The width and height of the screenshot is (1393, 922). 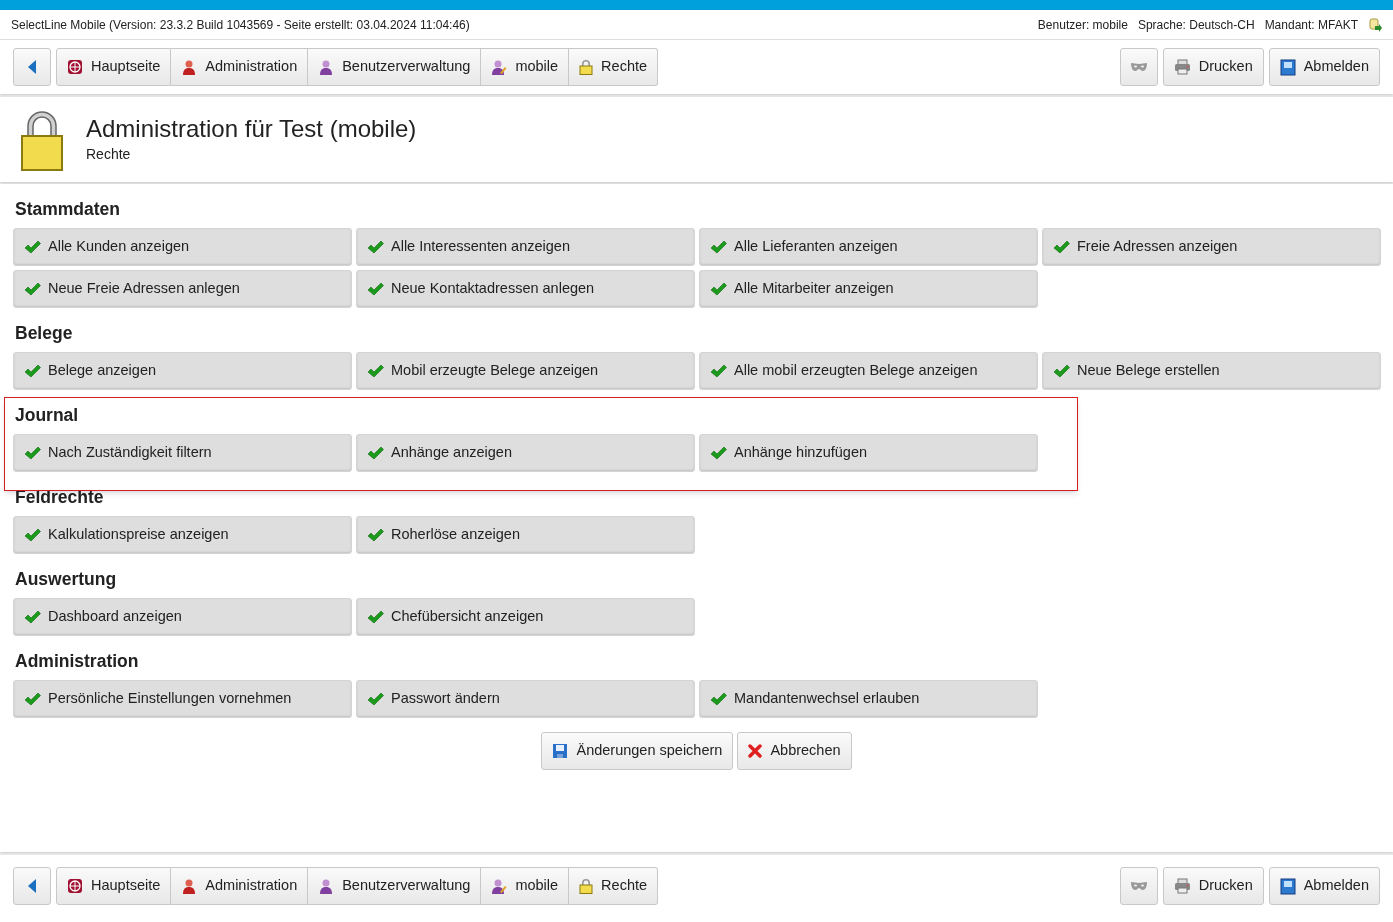 What do you see at coordinates (1196, 25) in the screenshot?
I see `language-info: Sprache: Deutsch-CH` at bounding box center [1196, 25].